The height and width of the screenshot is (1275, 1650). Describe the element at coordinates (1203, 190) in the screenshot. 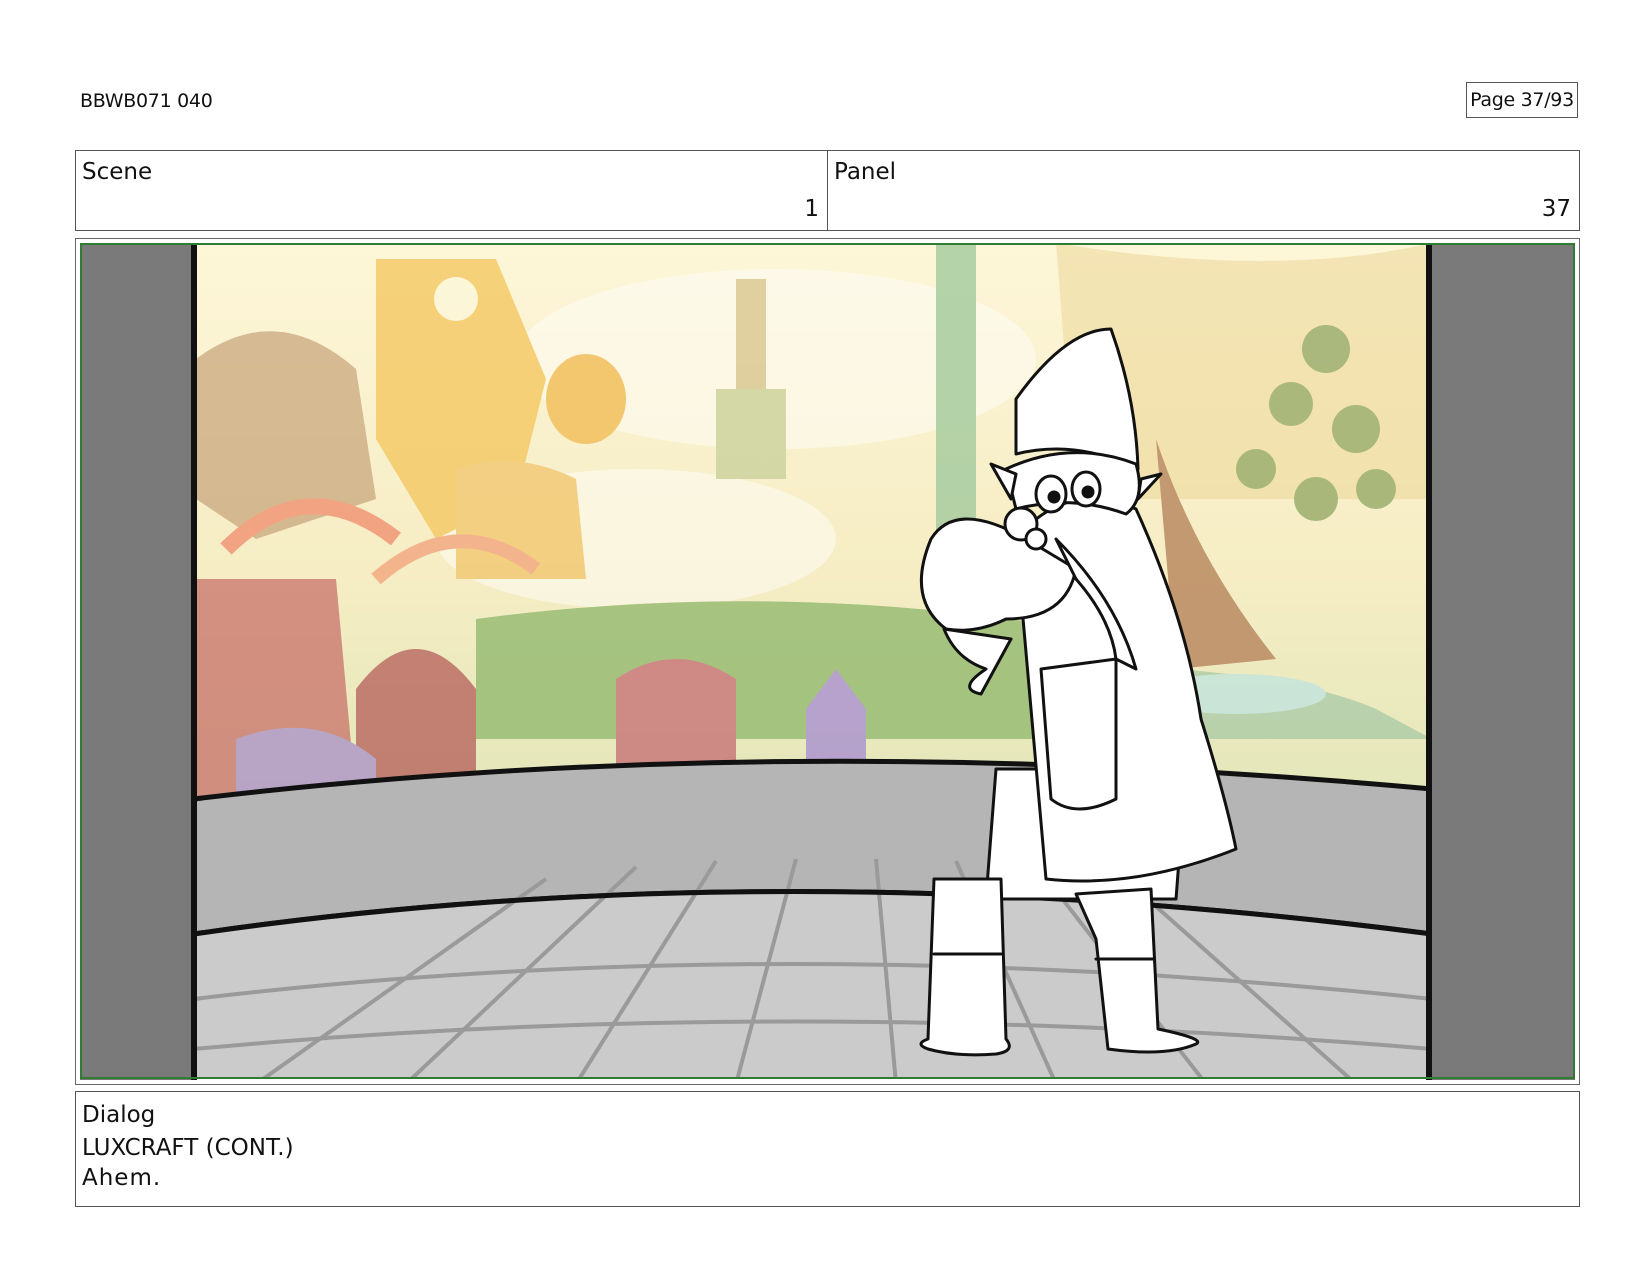

I see `panel-cell: Panel 37` at that location.